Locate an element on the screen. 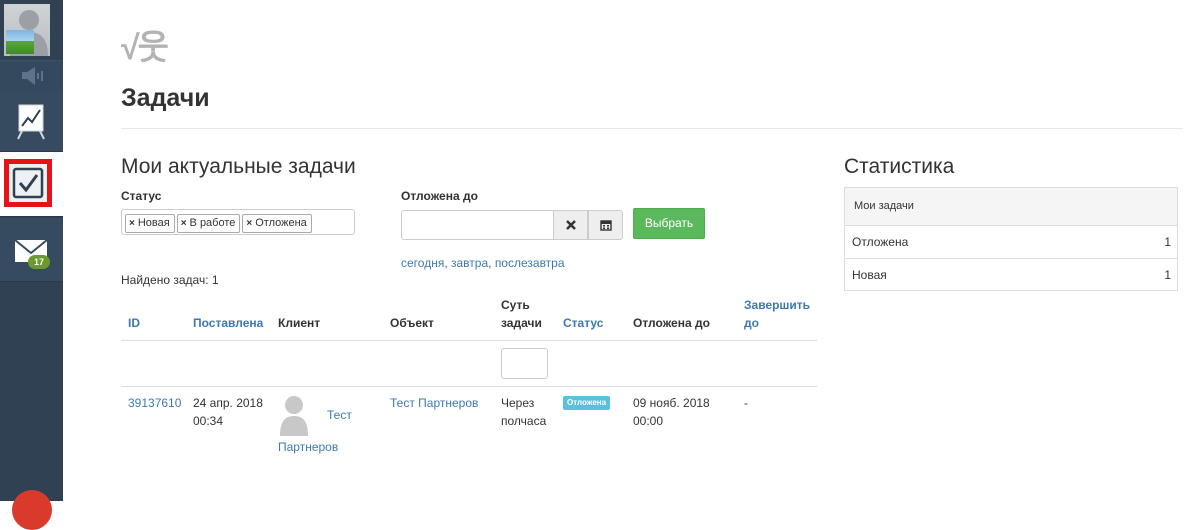 This screenshot has height=530, width=1200. essence-filter-input is located at coordinates (524, 363).